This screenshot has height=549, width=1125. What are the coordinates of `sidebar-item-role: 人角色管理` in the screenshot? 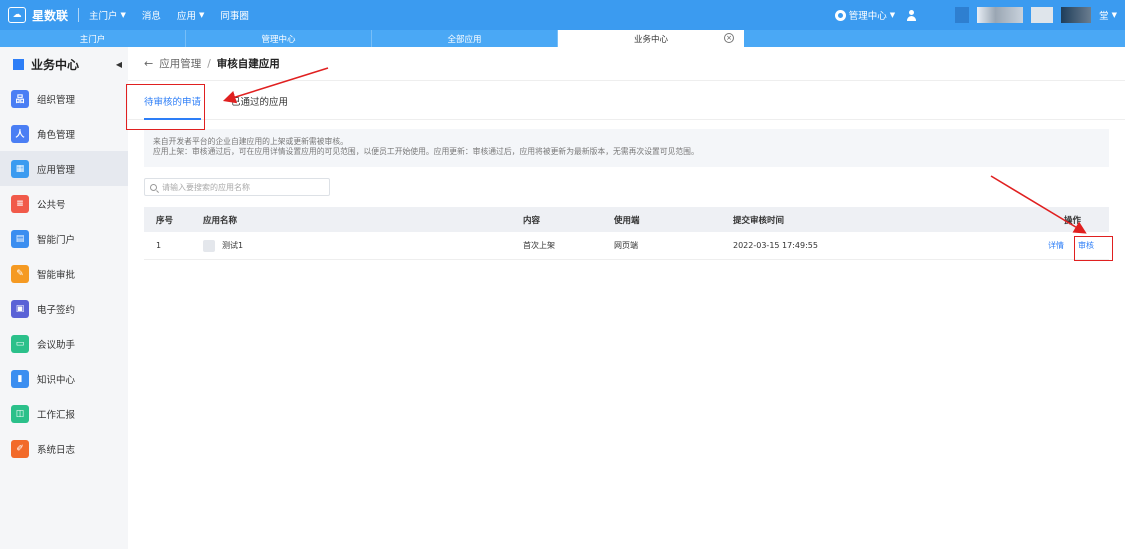 It's located at (64, 133).